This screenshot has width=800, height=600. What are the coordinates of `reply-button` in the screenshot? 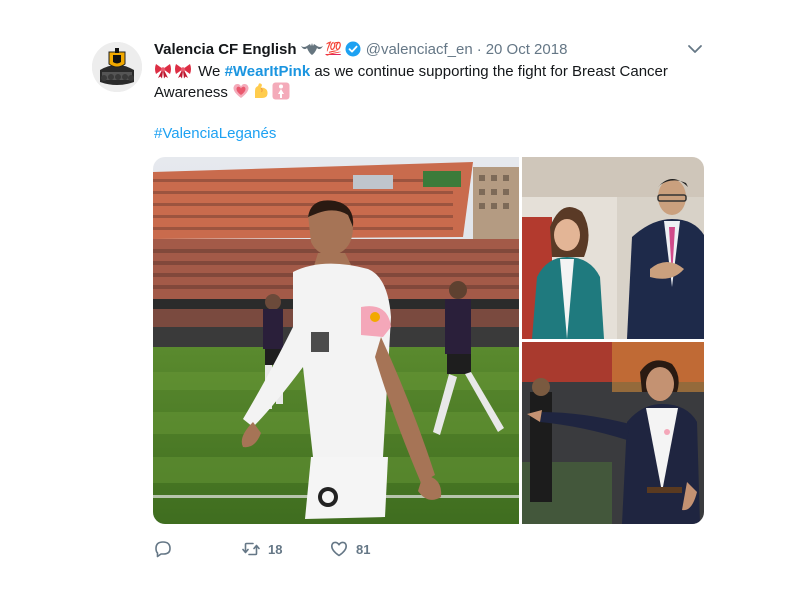 It's located at (163, 549).